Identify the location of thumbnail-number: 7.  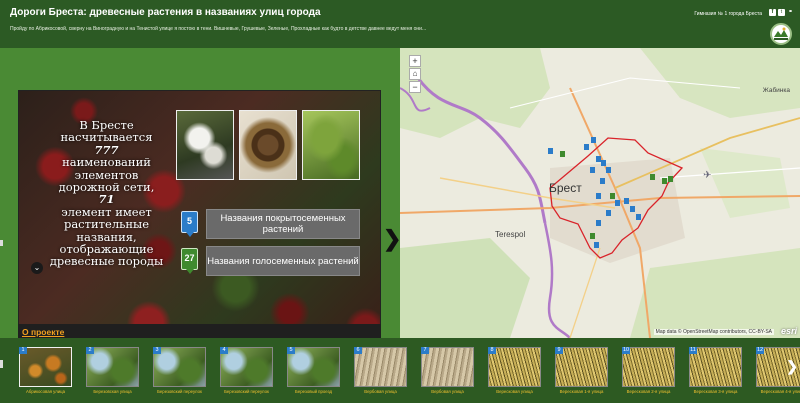
(425, 350).